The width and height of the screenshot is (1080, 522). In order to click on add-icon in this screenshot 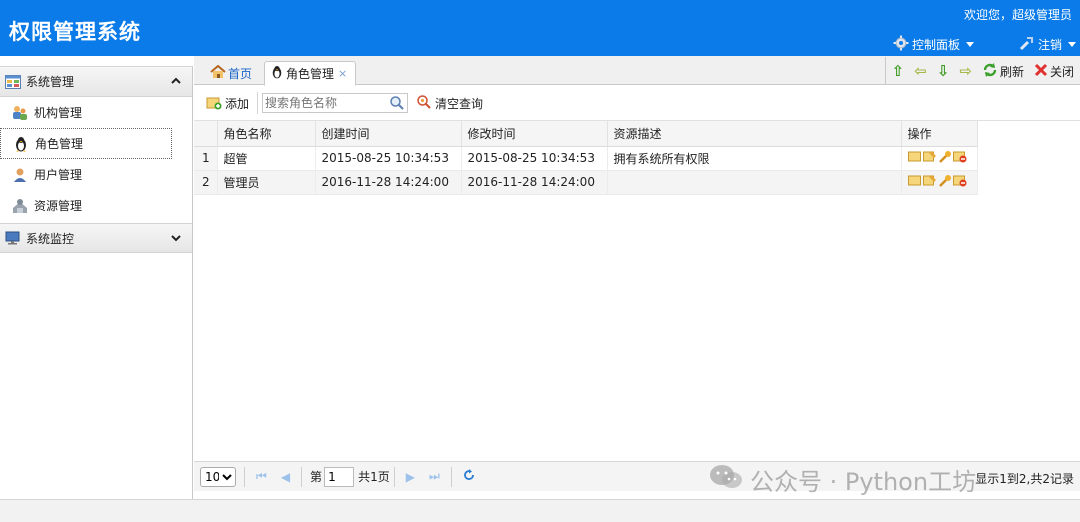, I will do `click(214, 103)`.